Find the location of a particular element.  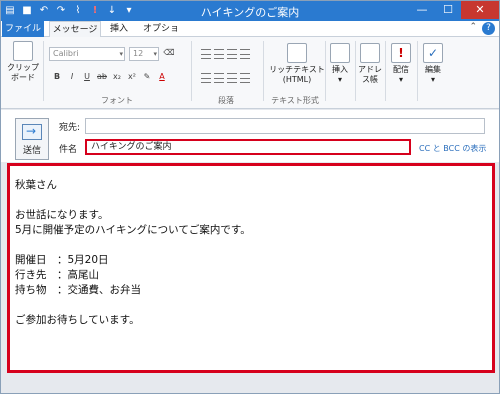

font-size-combo: 12 ▾ is located at coordinates (144, 54).